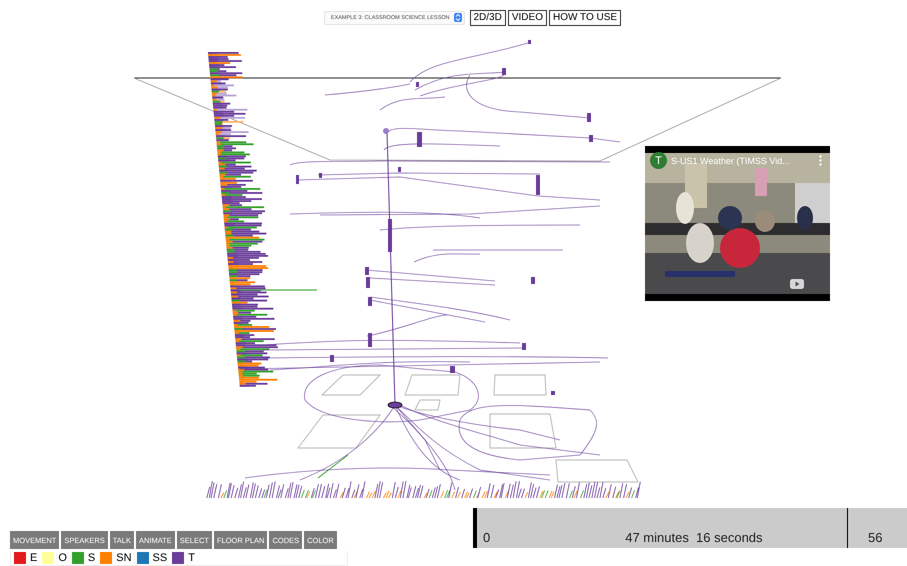 The height and width of the screenshot is (566, 907). Describe the element at coordinates (34, 558) in the screenshot. I see `legend-label: E` at that location.